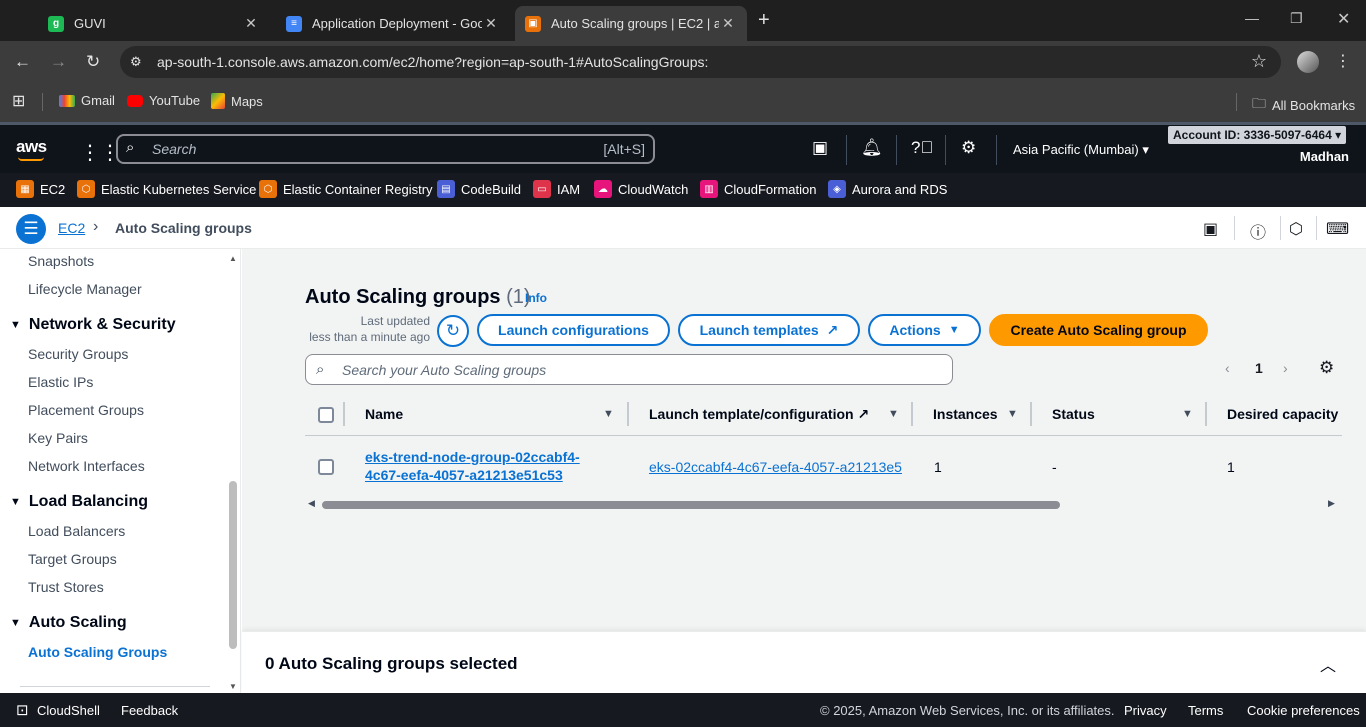 This screenshot has width=1366, height=727. Describe the element at coordinates (163, 100) in the screenshot. I see `bookmark-youtube: YouTube` at that location.